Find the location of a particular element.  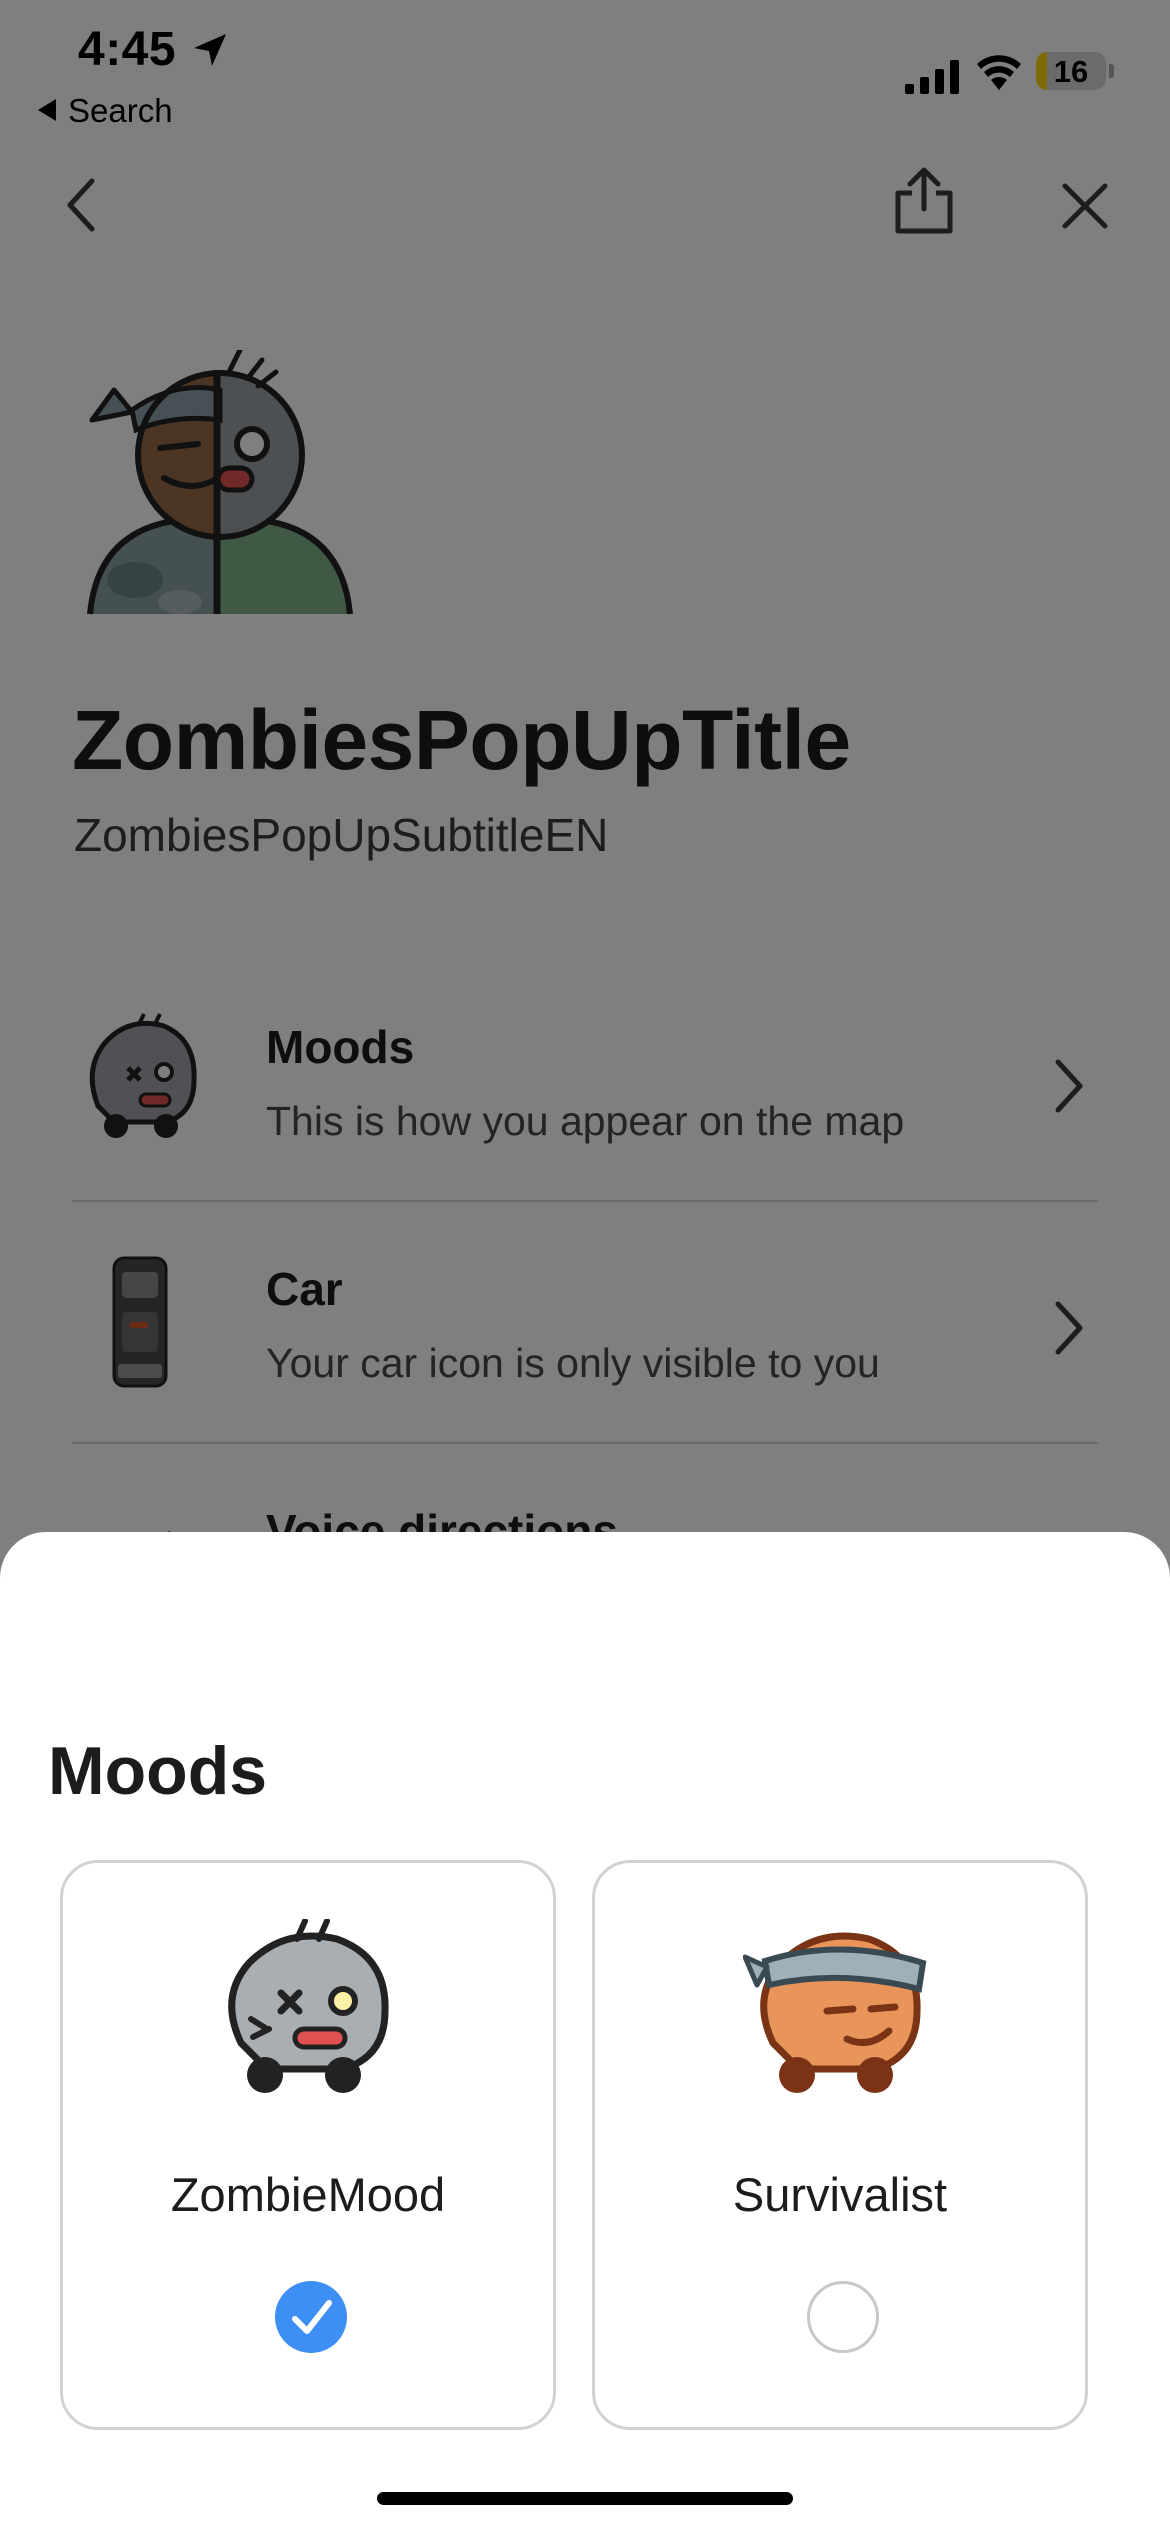

checkmark-icon is located at coordinates (312, 2317).